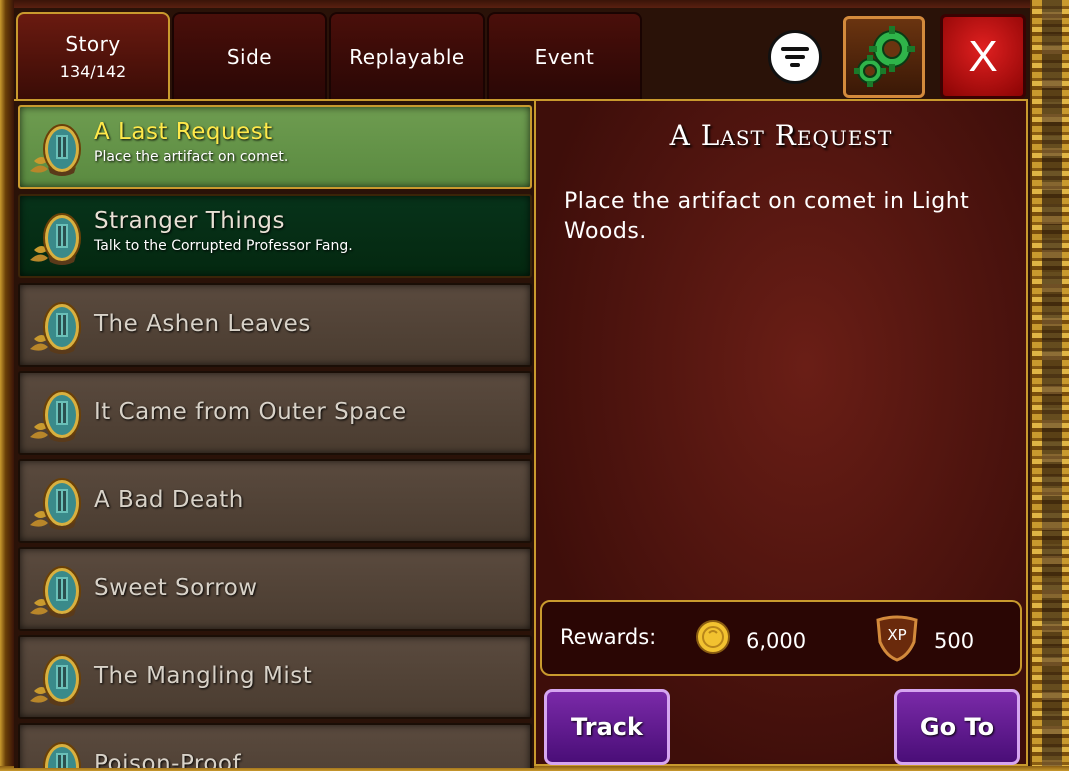 The height and width of the screenshot is (771, 1069). Describe the element at coordinates (93, 71) in the screenshot. I see `tab-count: 134/142` at that location.